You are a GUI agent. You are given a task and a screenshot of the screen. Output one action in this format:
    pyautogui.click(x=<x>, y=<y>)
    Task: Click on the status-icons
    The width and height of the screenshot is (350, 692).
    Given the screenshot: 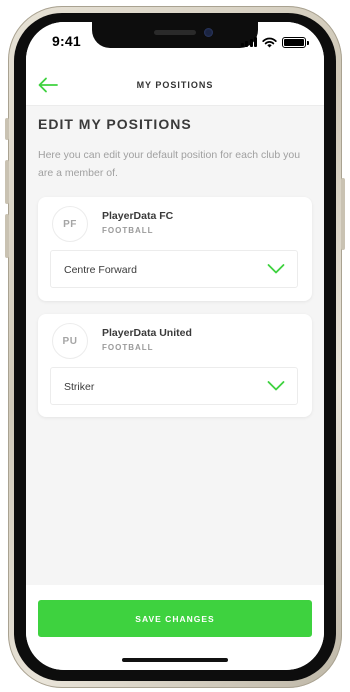 What is the action you would take?
    pyautogui.click(x=274, y=42)
    